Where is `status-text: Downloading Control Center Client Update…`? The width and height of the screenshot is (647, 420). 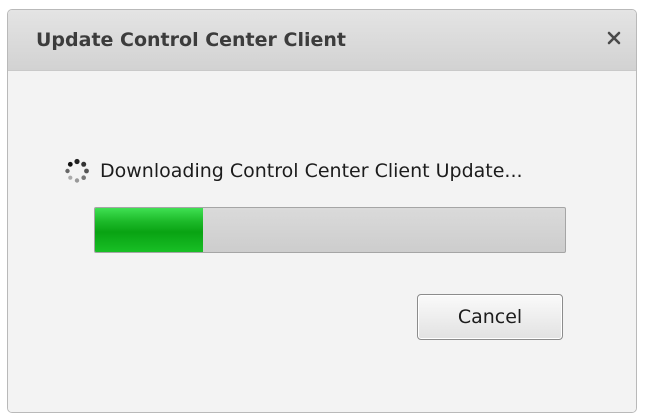
status-text: Downloading Control Center Client Update… is located at coordinates (311, 171).